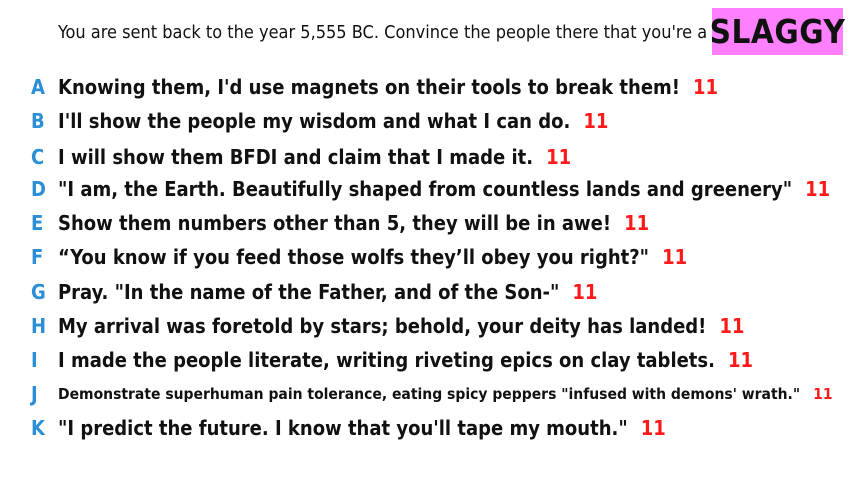 This screenshot has height=480, width=853. I want to click on answer-letter: E, so click(37, 223).